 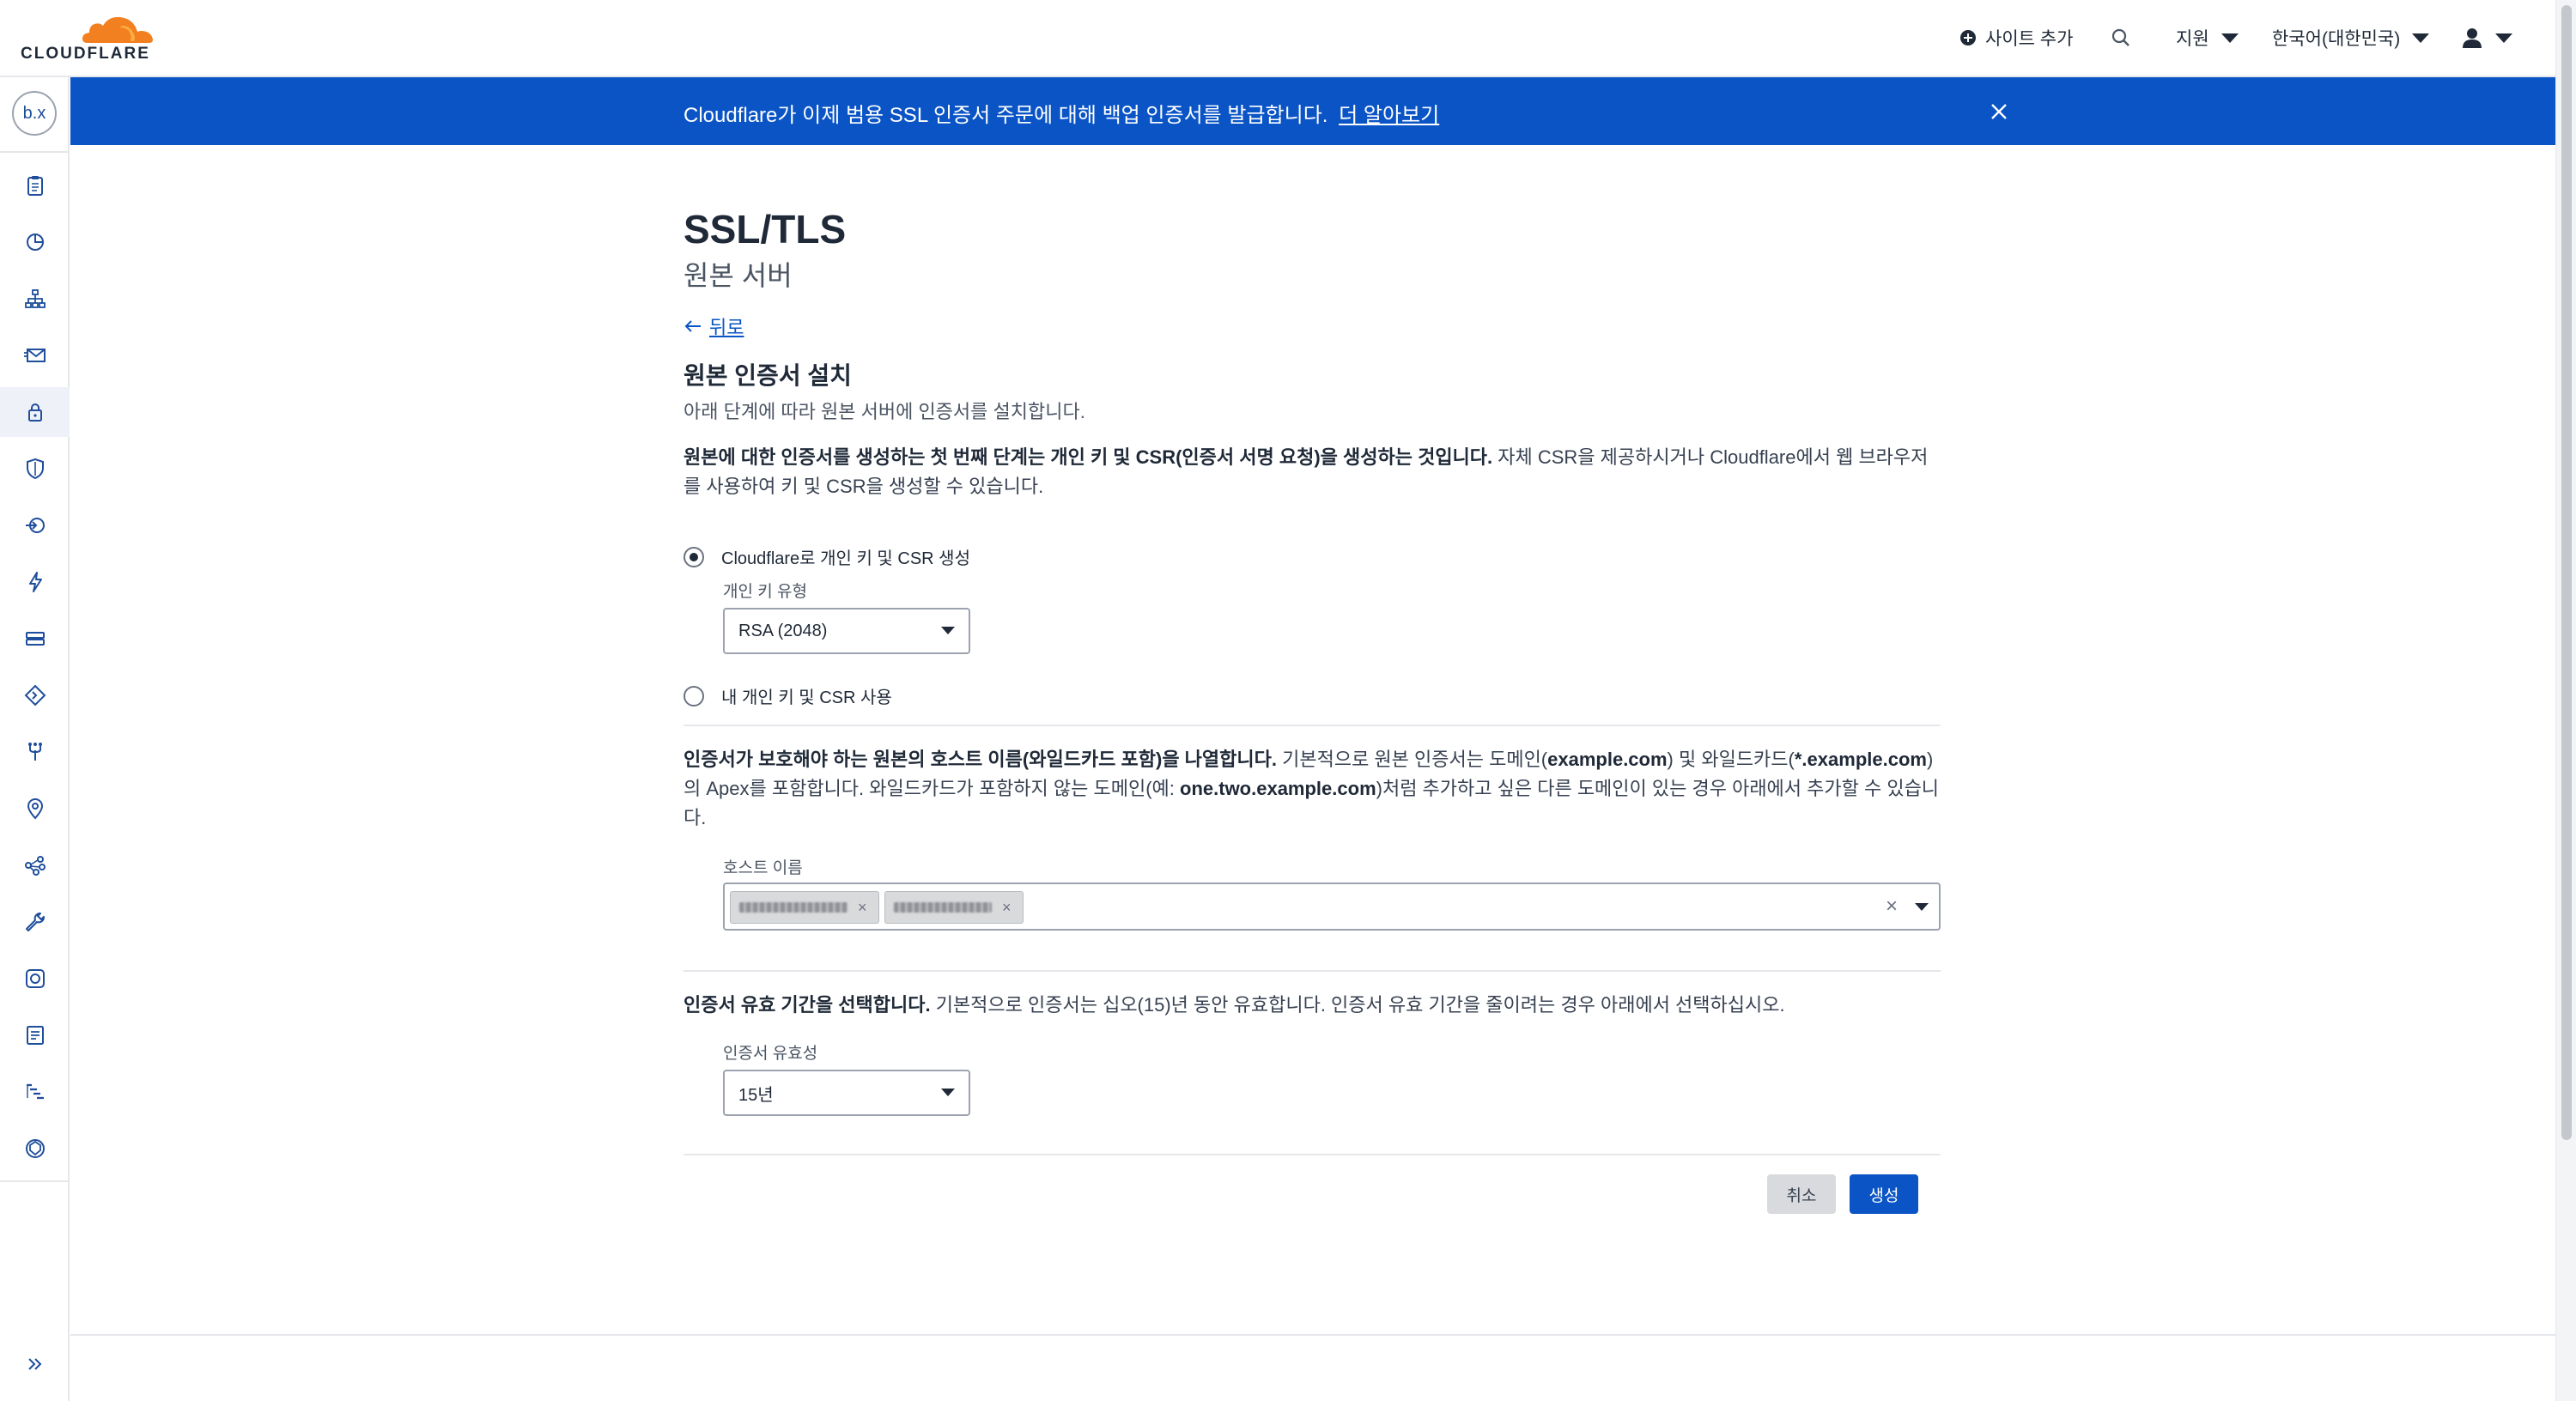 I want to click on sidebar-item-dns, so click(x=35, y=299).